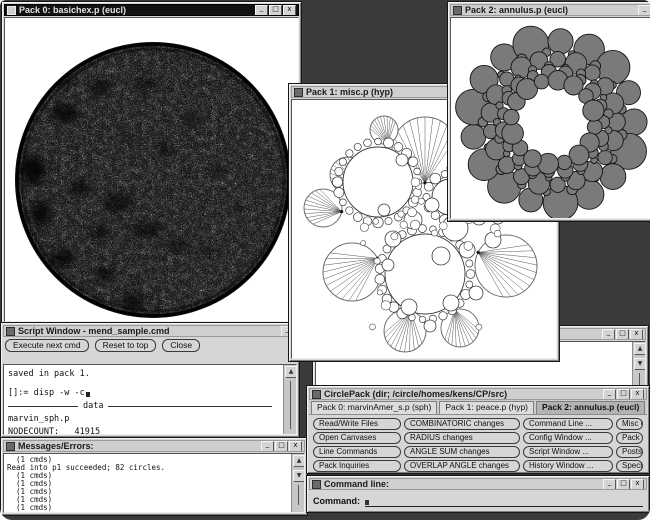  Describe the element at coordinates (629, 424) in the screenshot. I see `cp-button-misc-computations: Misc Computations` at that location.